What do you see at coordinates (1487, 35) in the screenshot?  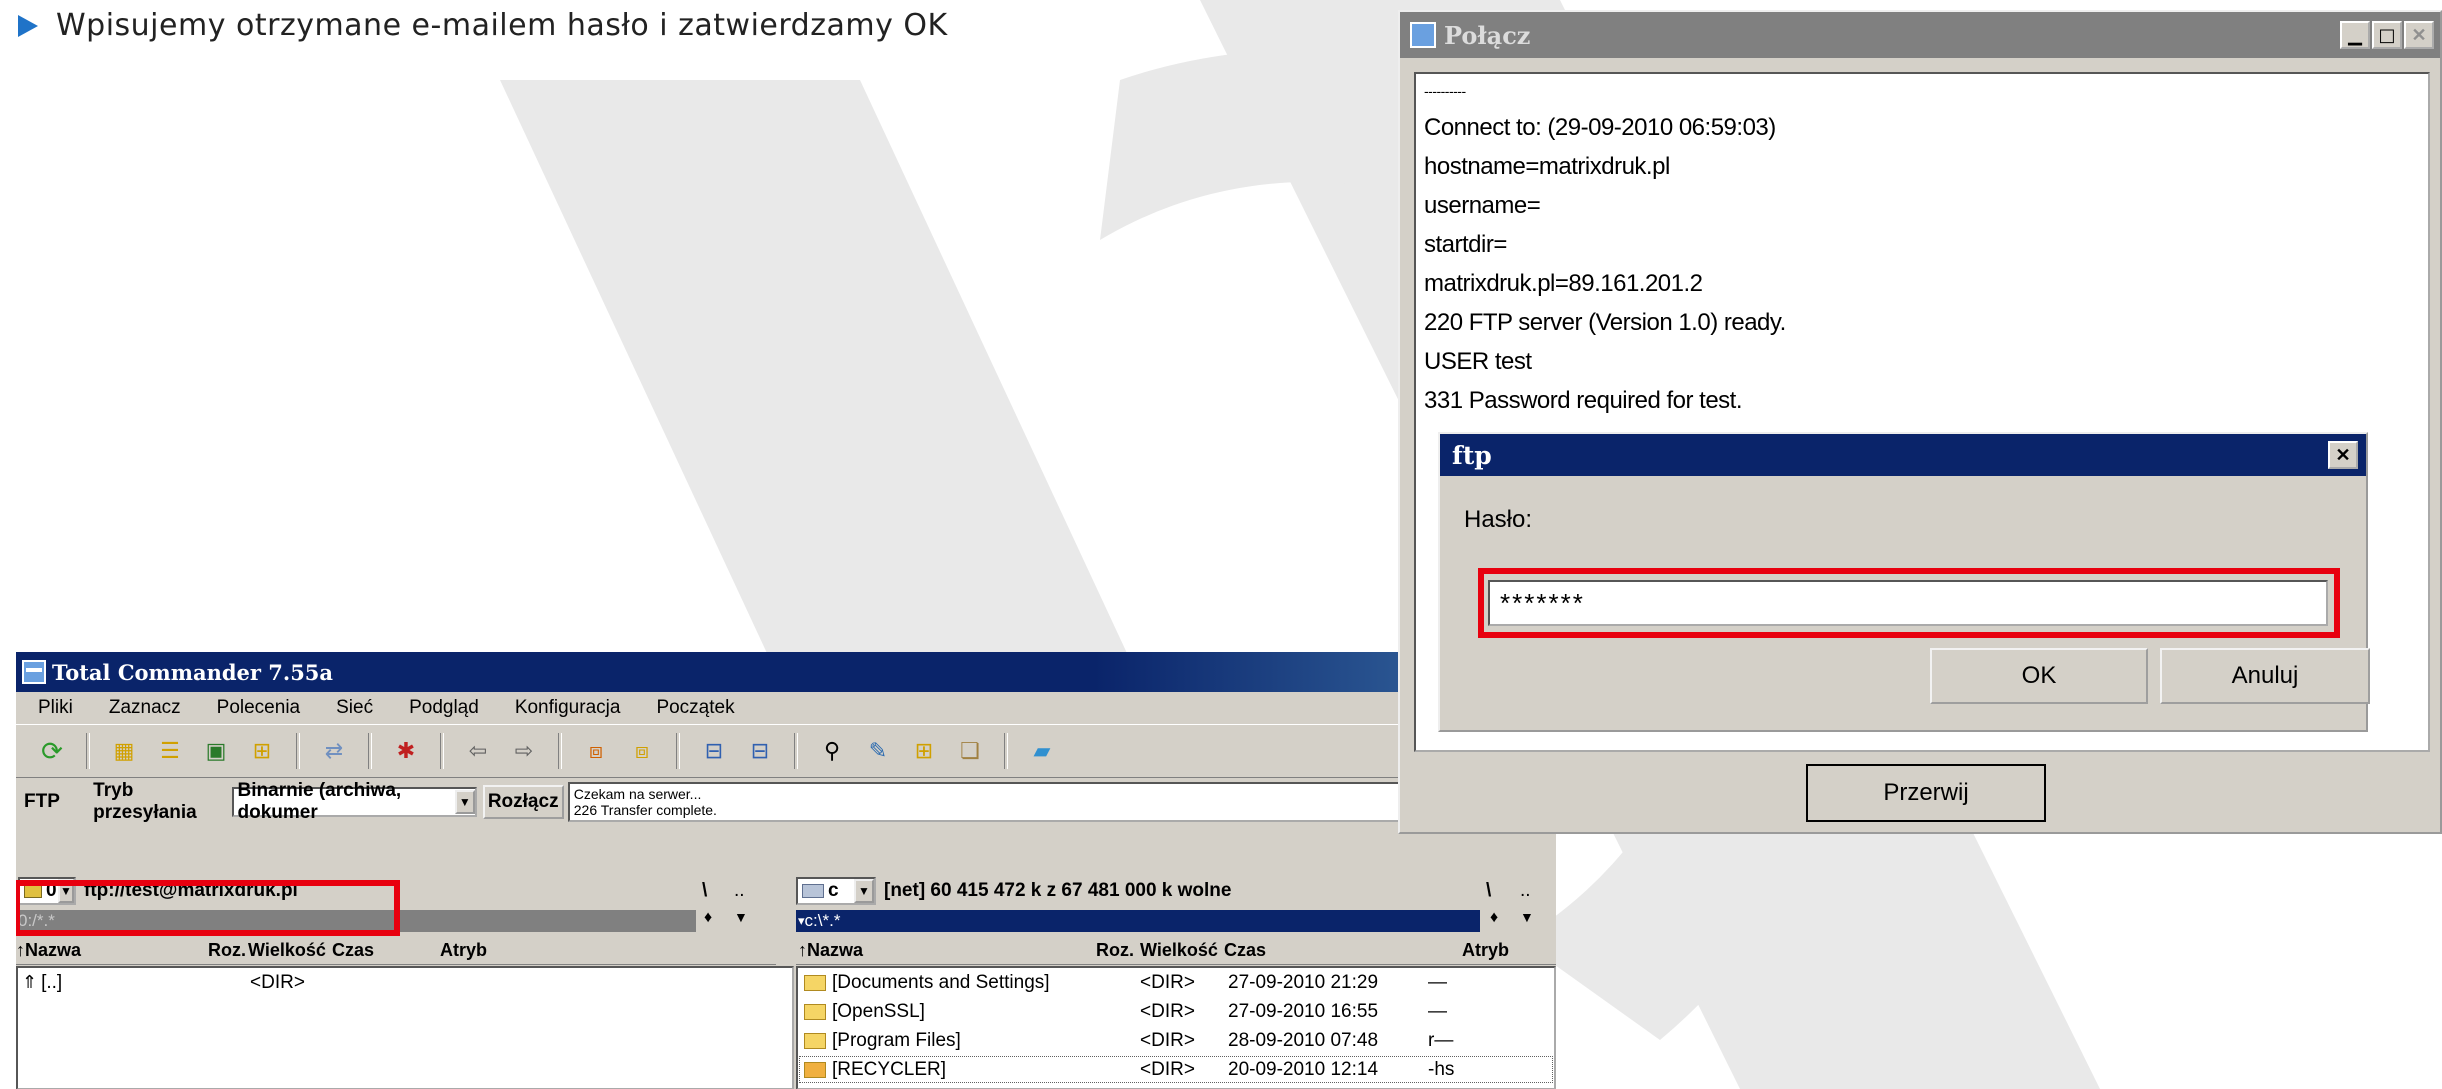 I see `connect-title: Połącz` at bounding box center [1487, 35].